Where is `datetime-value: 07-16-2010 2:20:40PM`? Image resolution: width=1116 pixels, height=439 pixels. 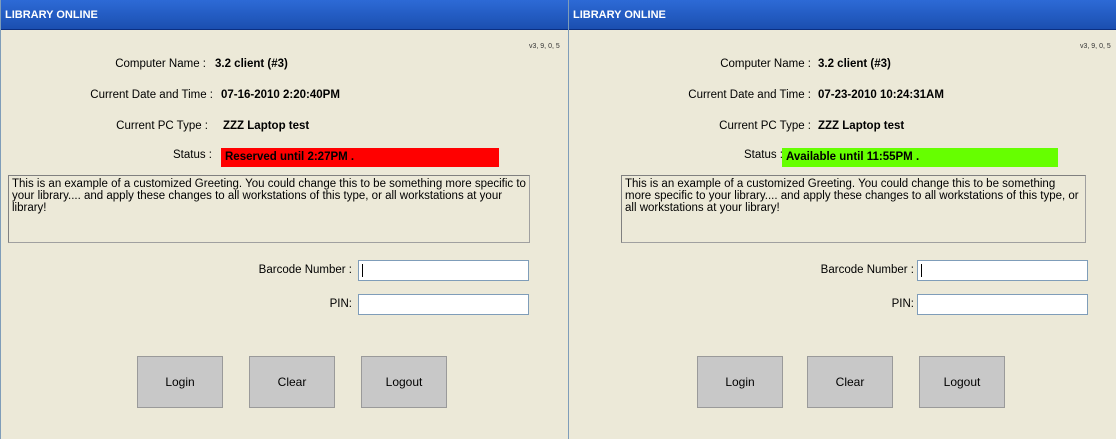
datetime-value: 07-16-2010 2:20:40PM is located at coordinates (280, 95).